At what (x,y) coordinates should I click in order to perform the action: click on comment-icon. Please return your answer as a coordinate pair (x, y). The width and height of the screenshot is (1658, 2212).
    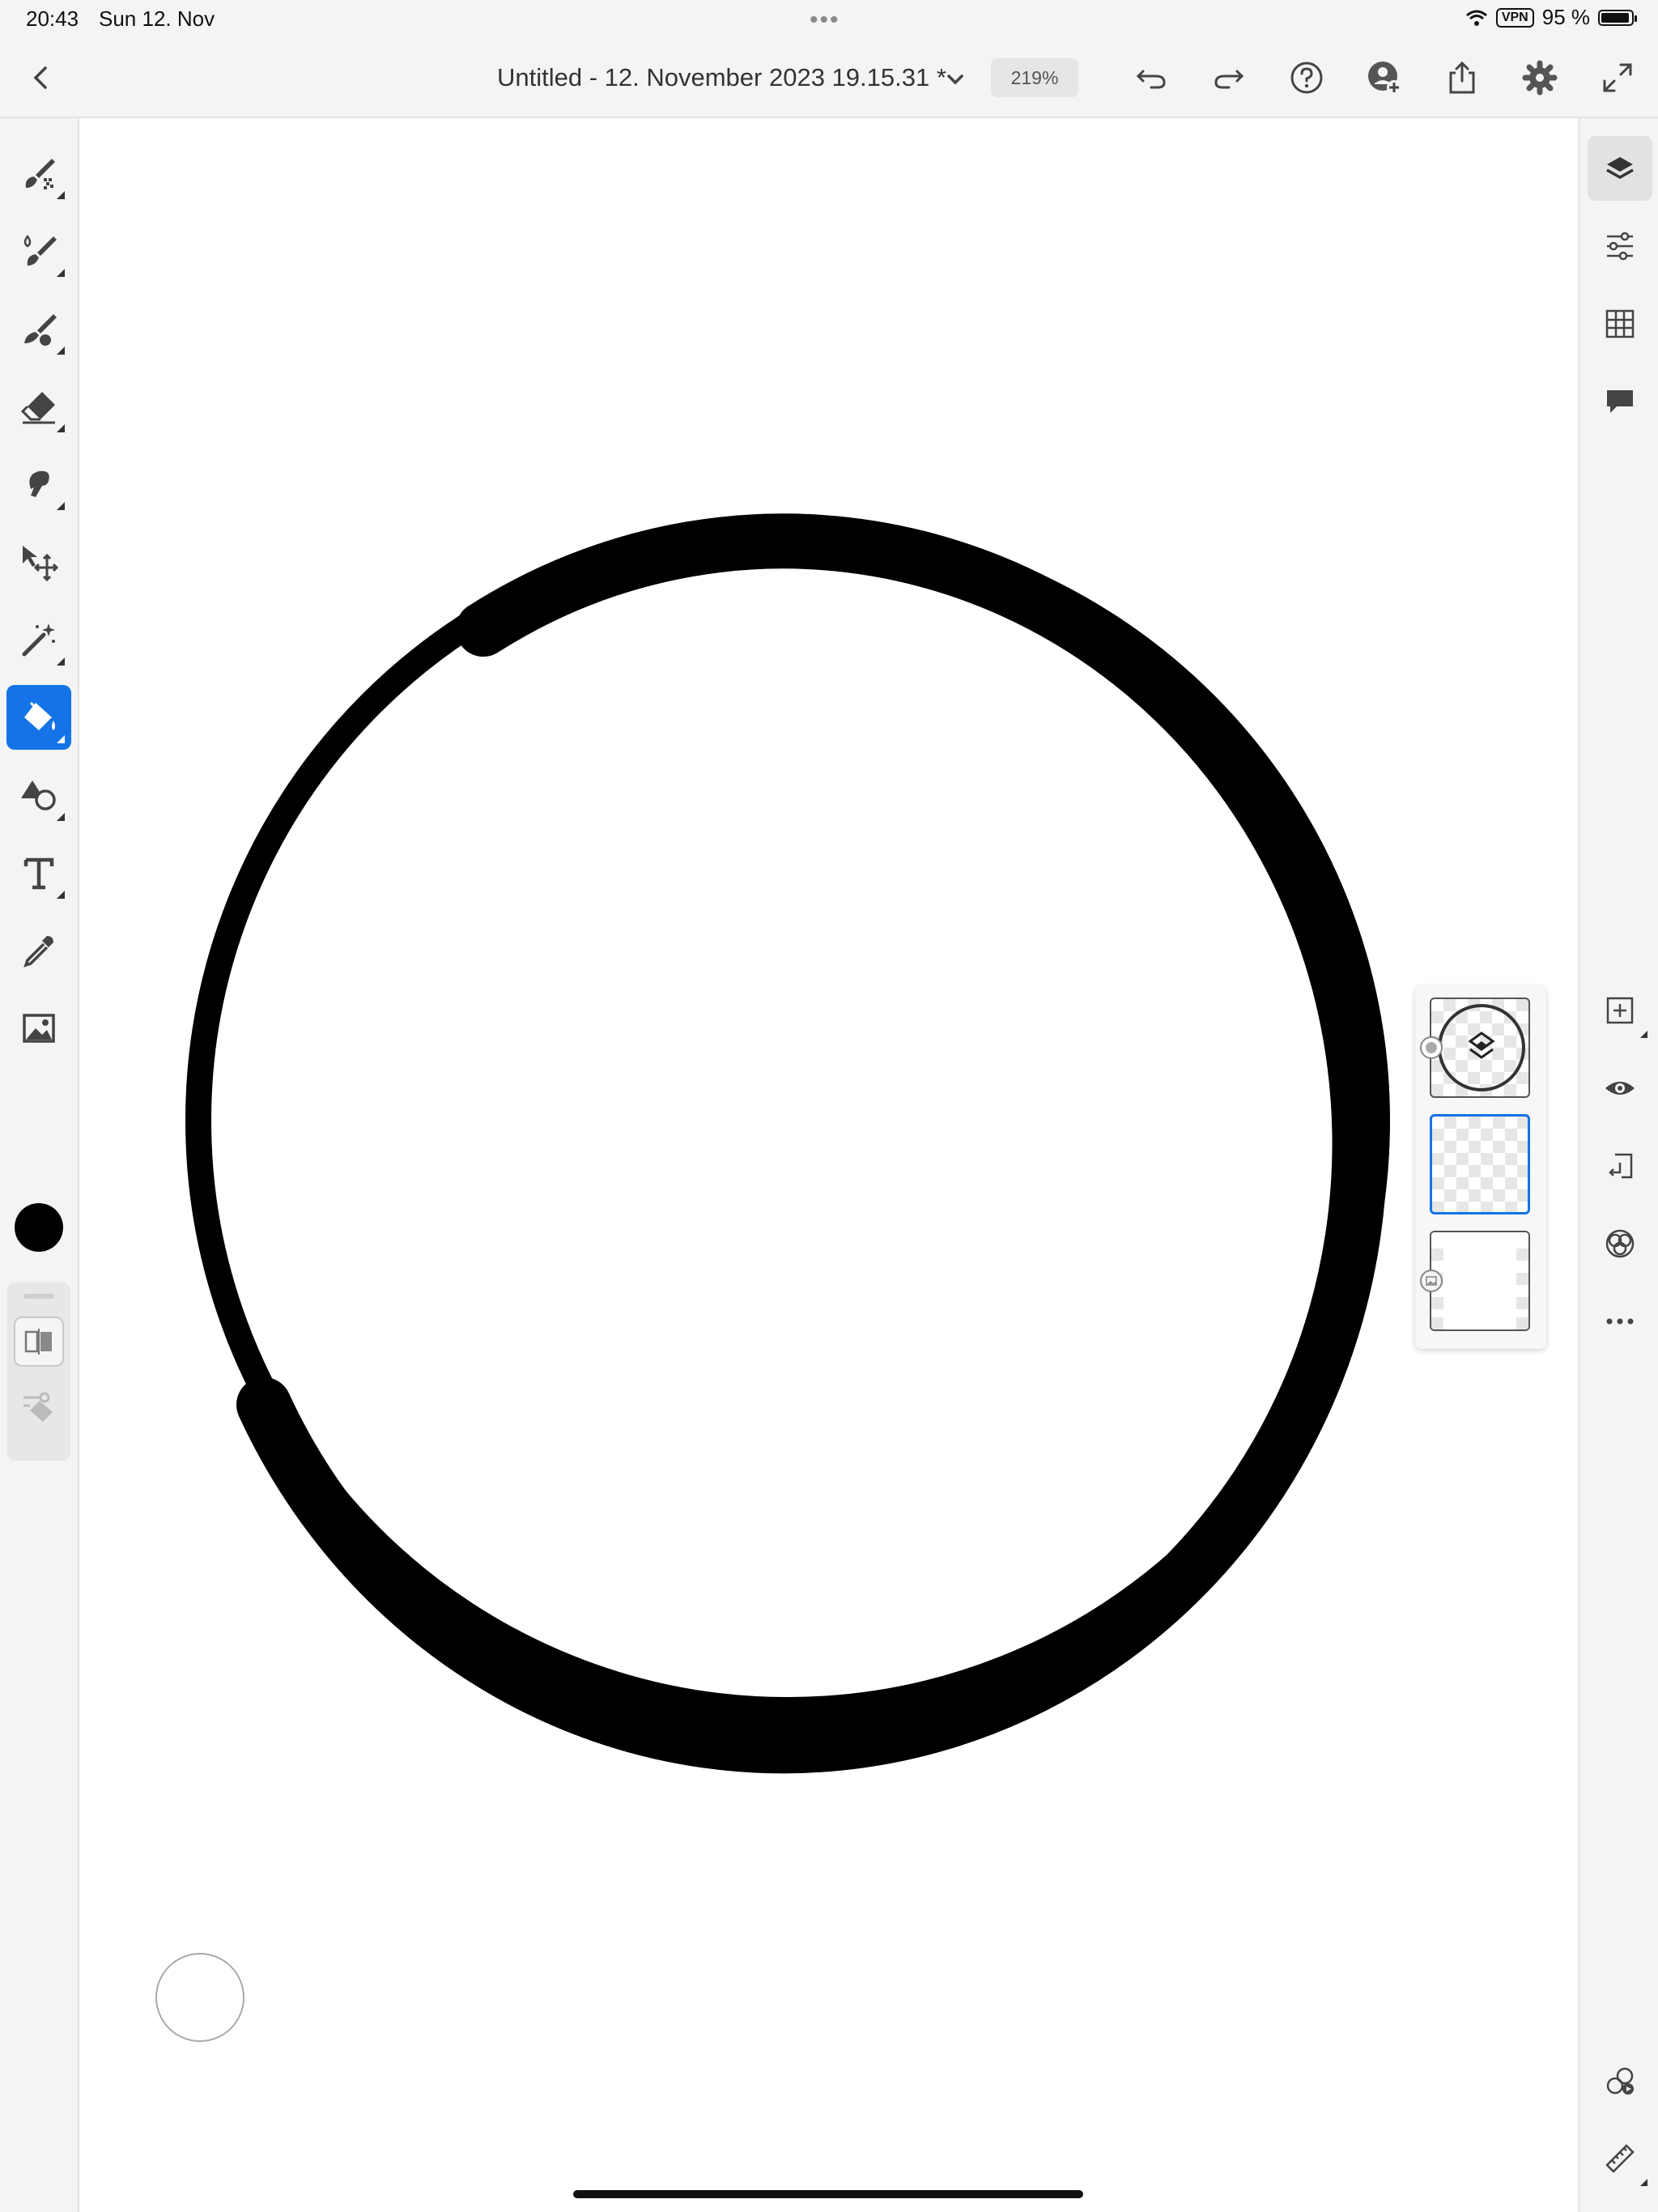
    Looking at the image, I should click on (1620, 402).